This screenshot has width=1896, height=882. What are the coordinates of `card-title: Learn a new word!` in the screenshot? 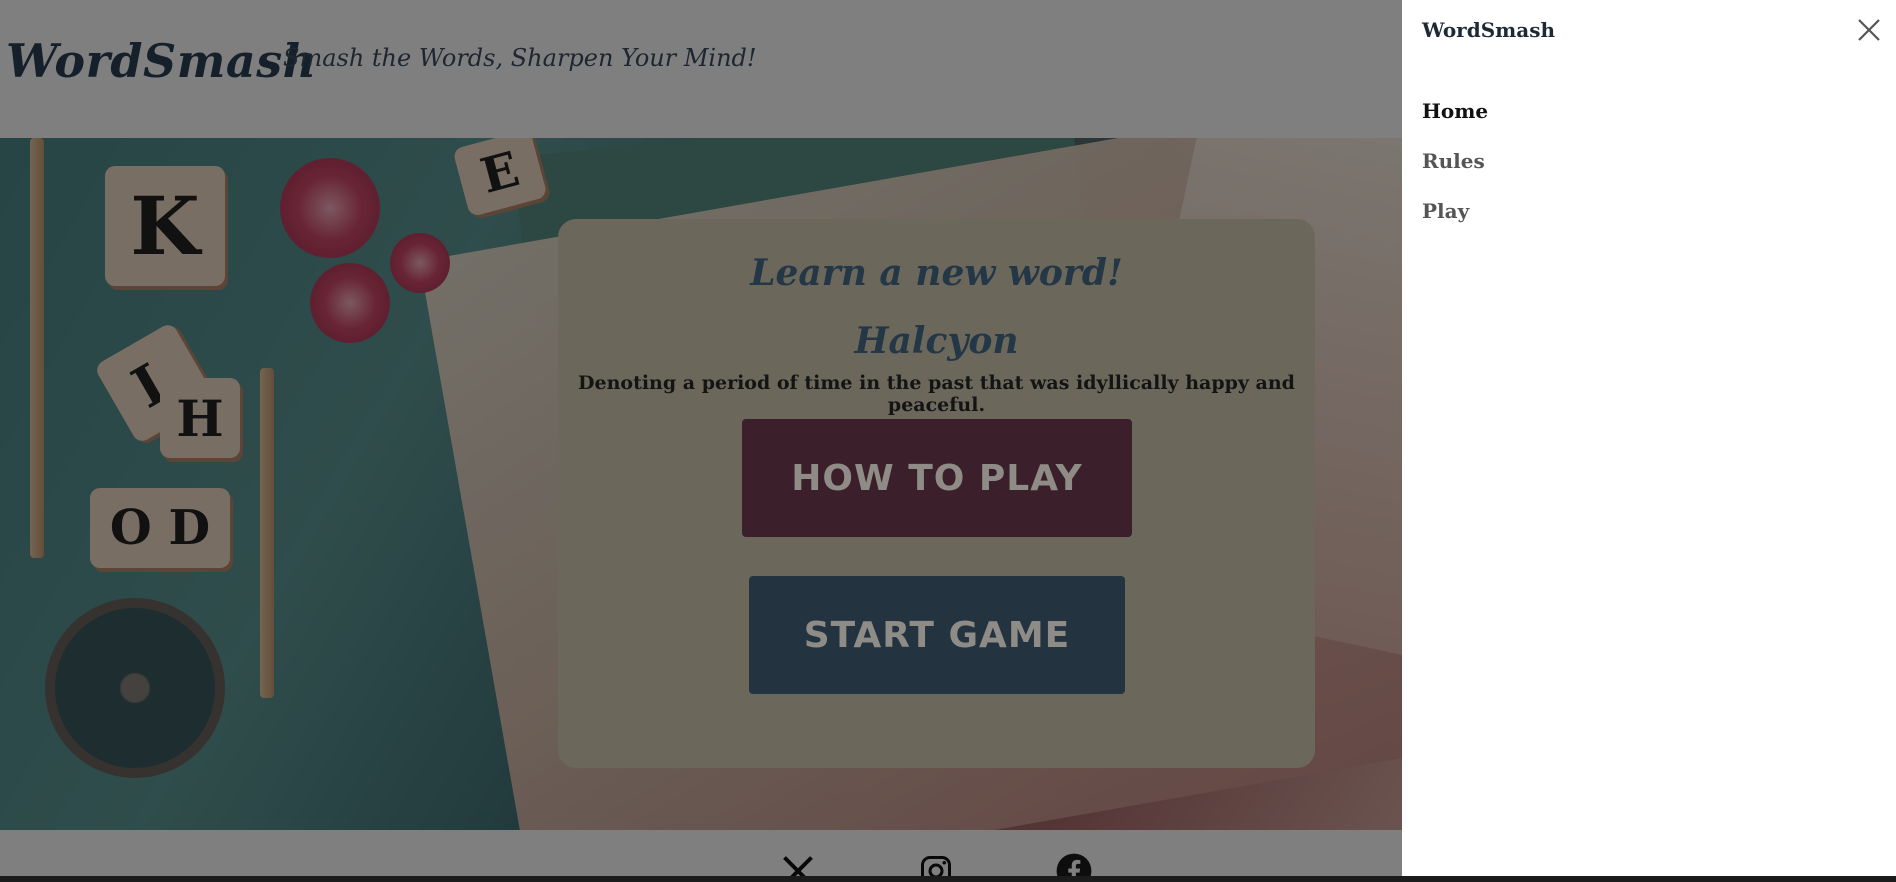 It's located at (936, 273).